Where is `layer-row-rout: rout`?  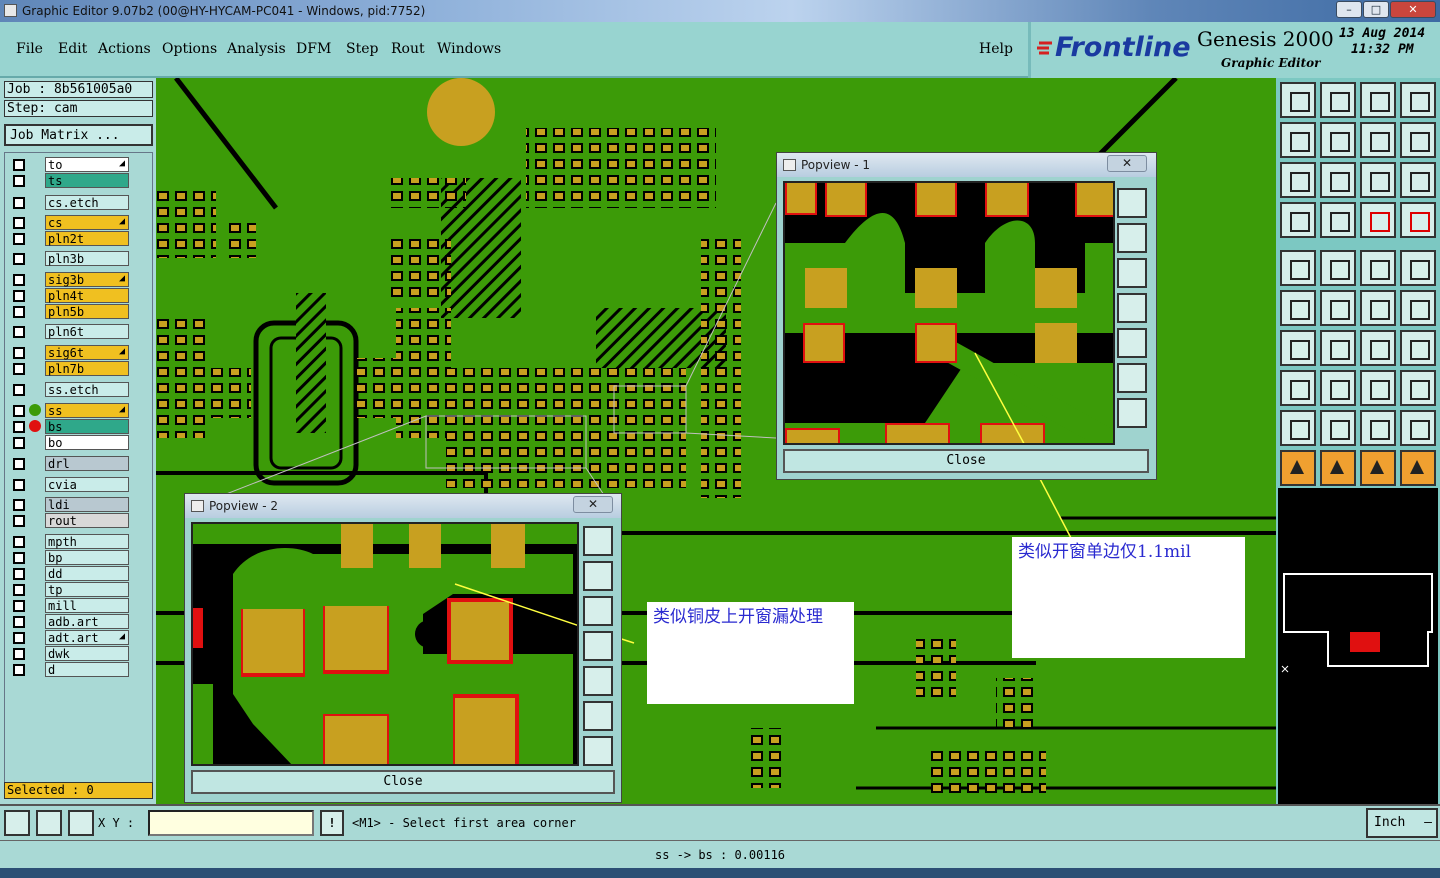
layer-row-rout: rout is located at coordinates (70, 520).